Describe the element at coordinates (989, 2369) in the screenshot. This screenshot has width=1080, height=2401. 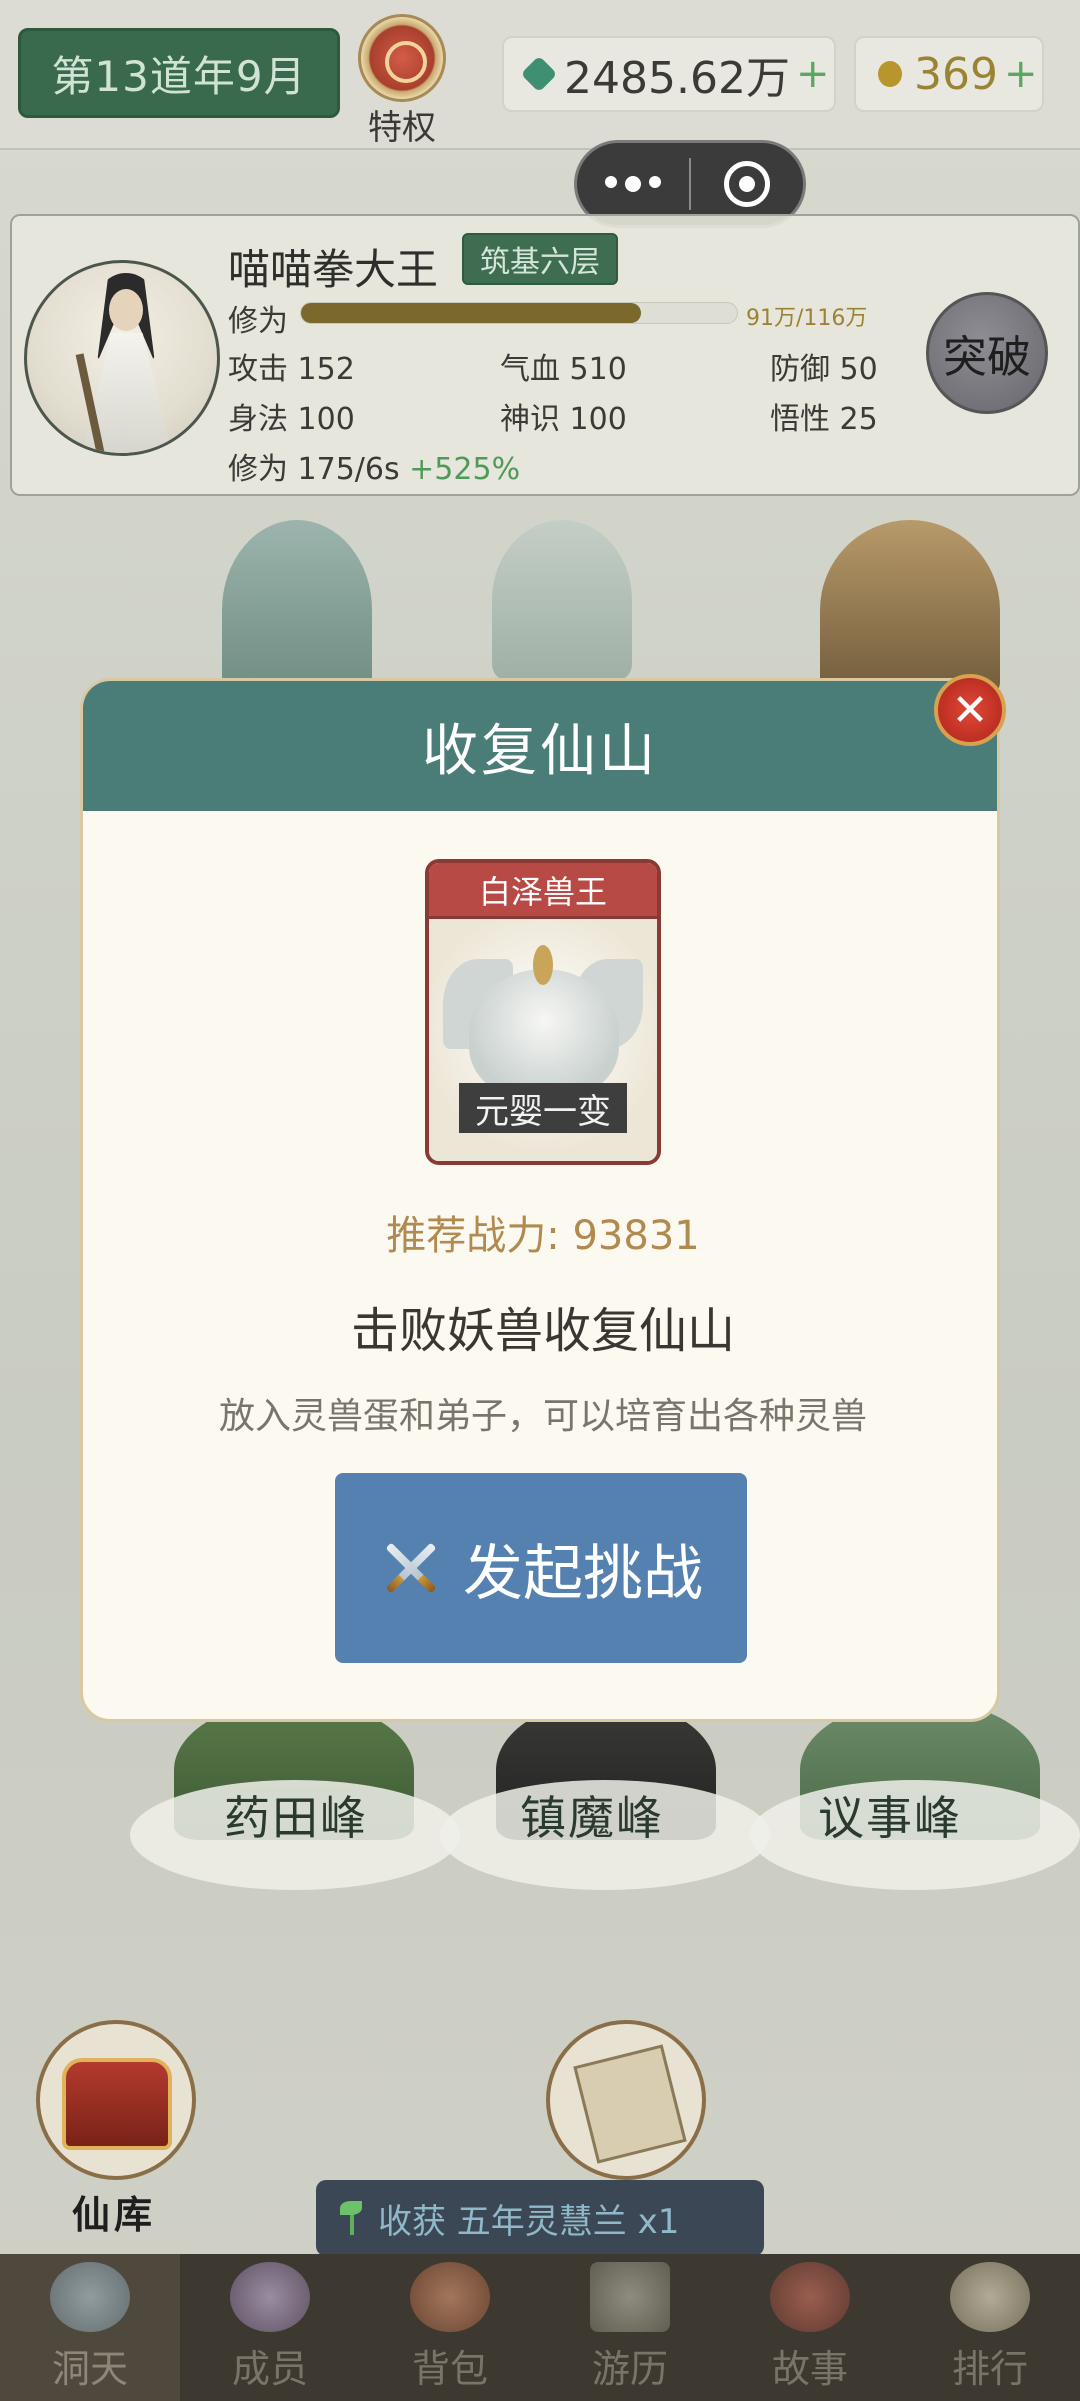
I see `nav-label: 排行` at that location.